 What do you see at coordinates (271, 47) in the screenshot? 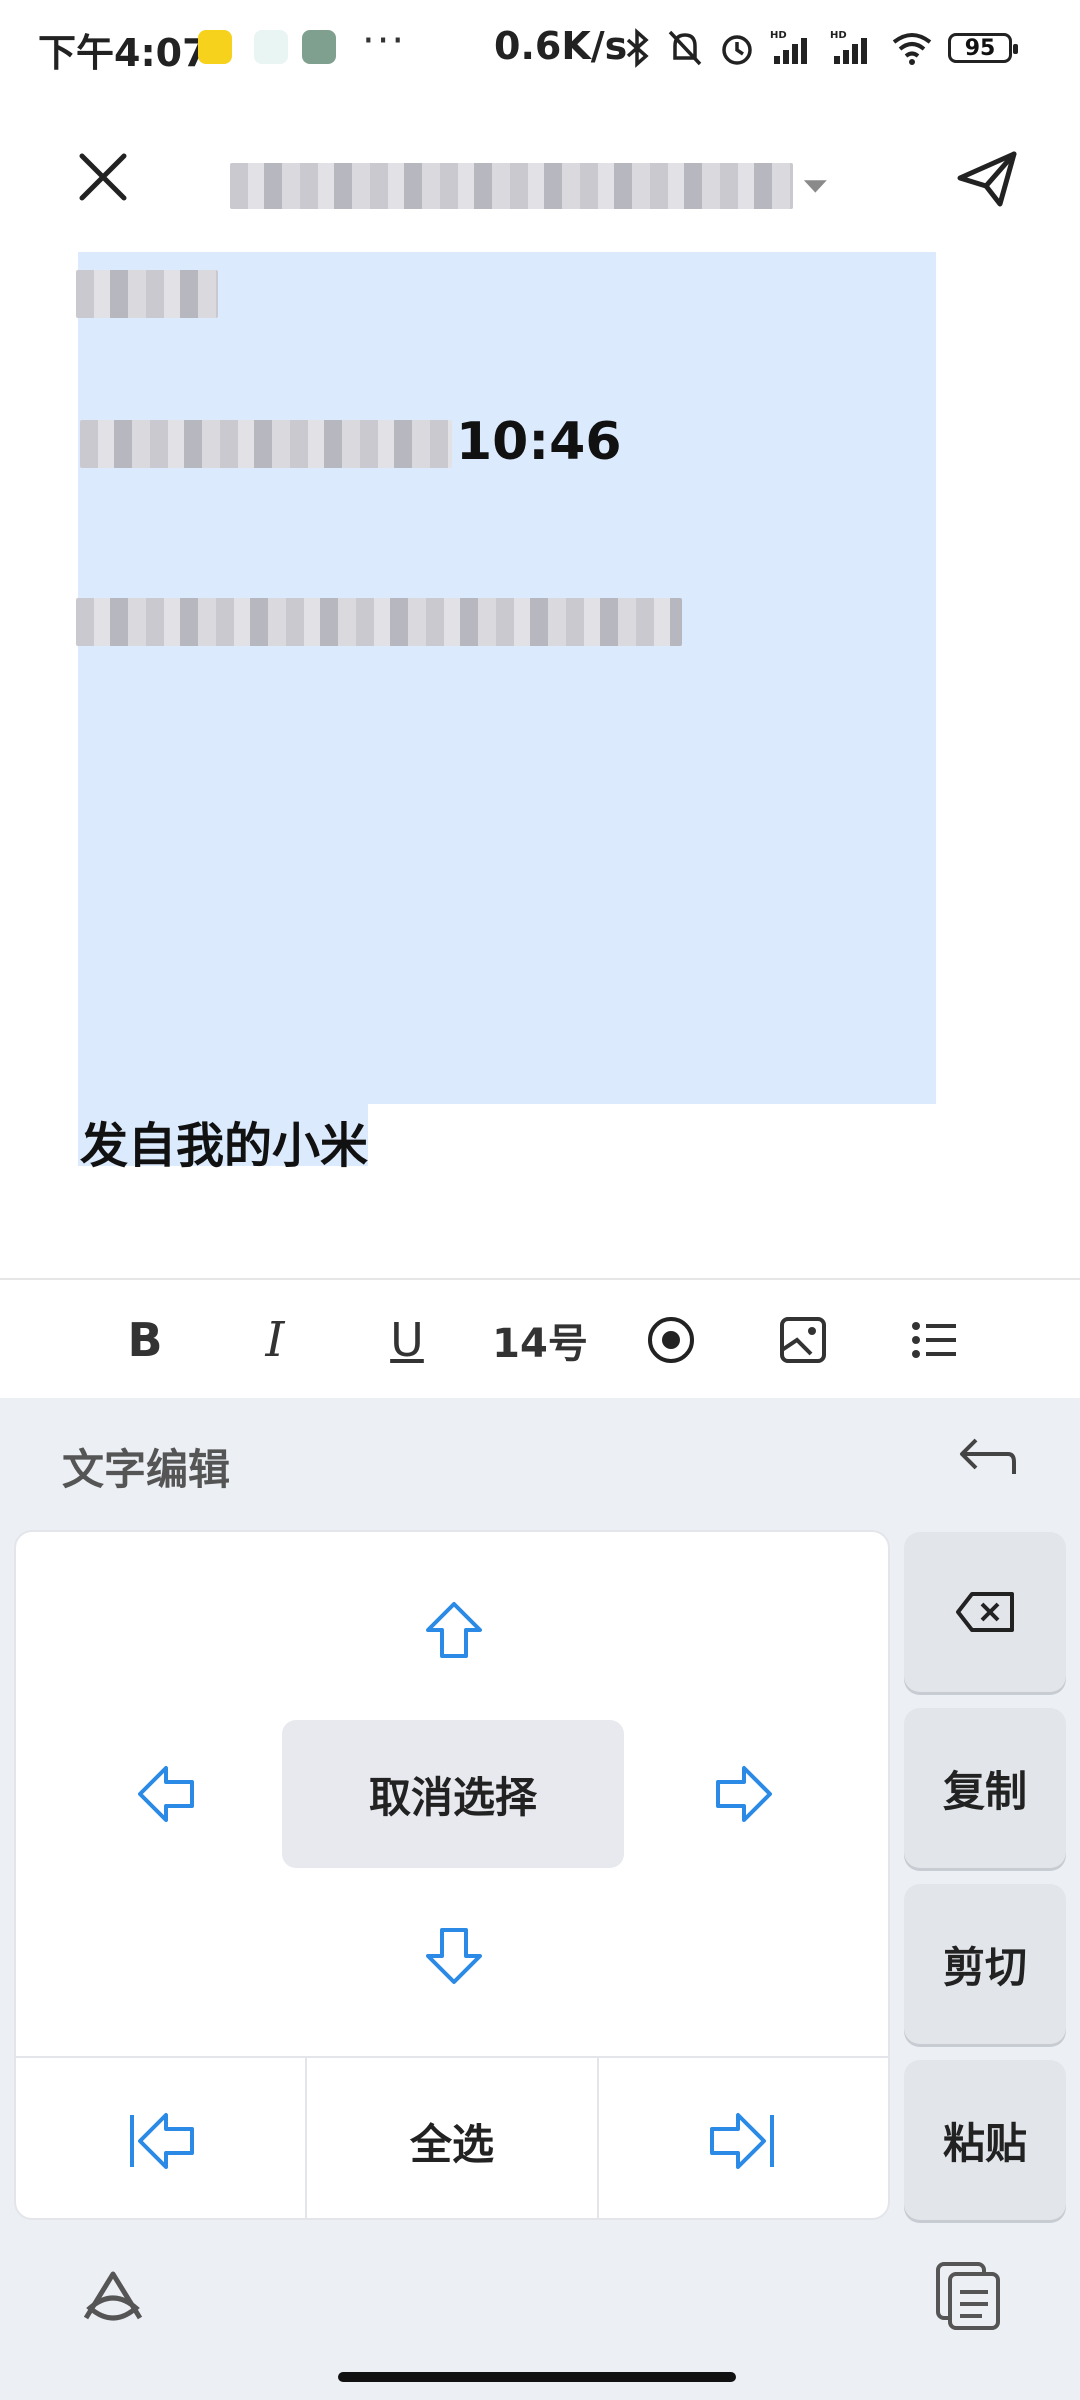
I see `notification-heart-icon` at bounding box center [271, 47].